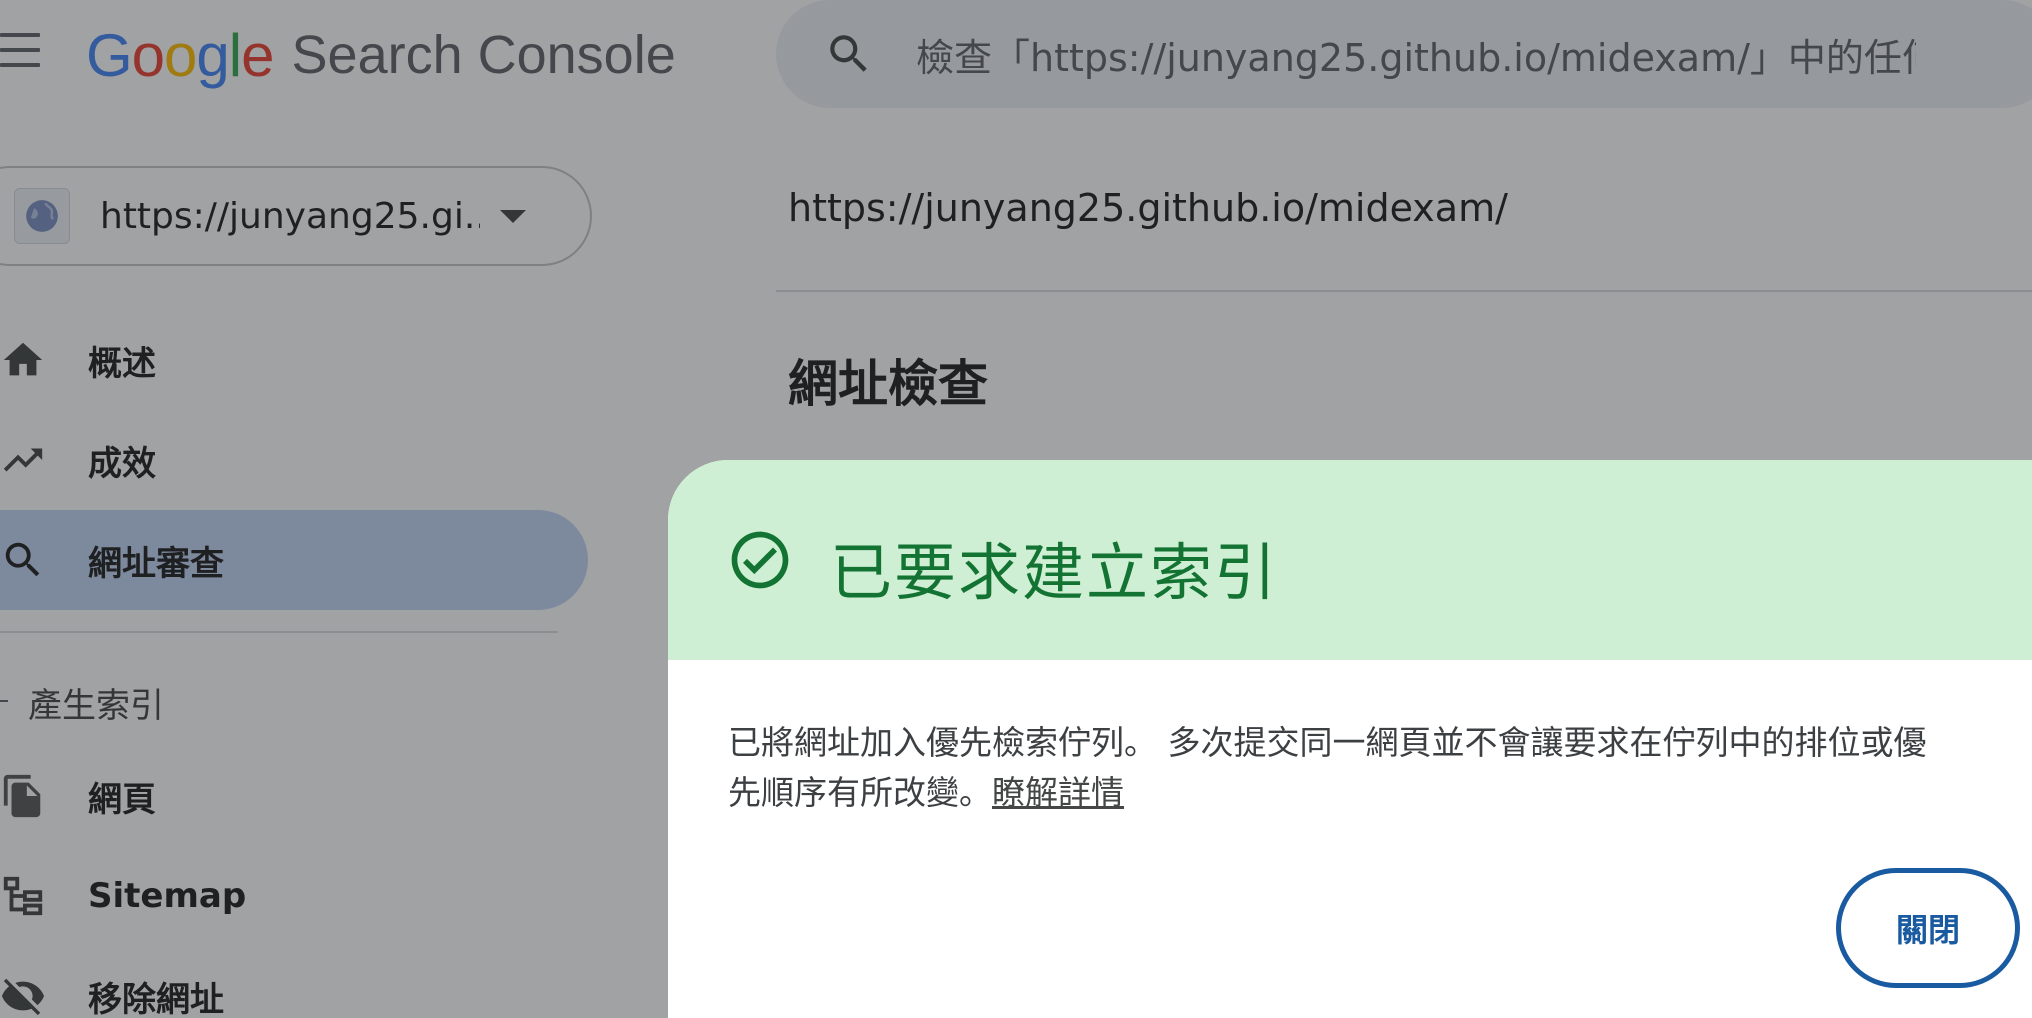  I want to click on close-button: 關閉, so click(1928, 928).